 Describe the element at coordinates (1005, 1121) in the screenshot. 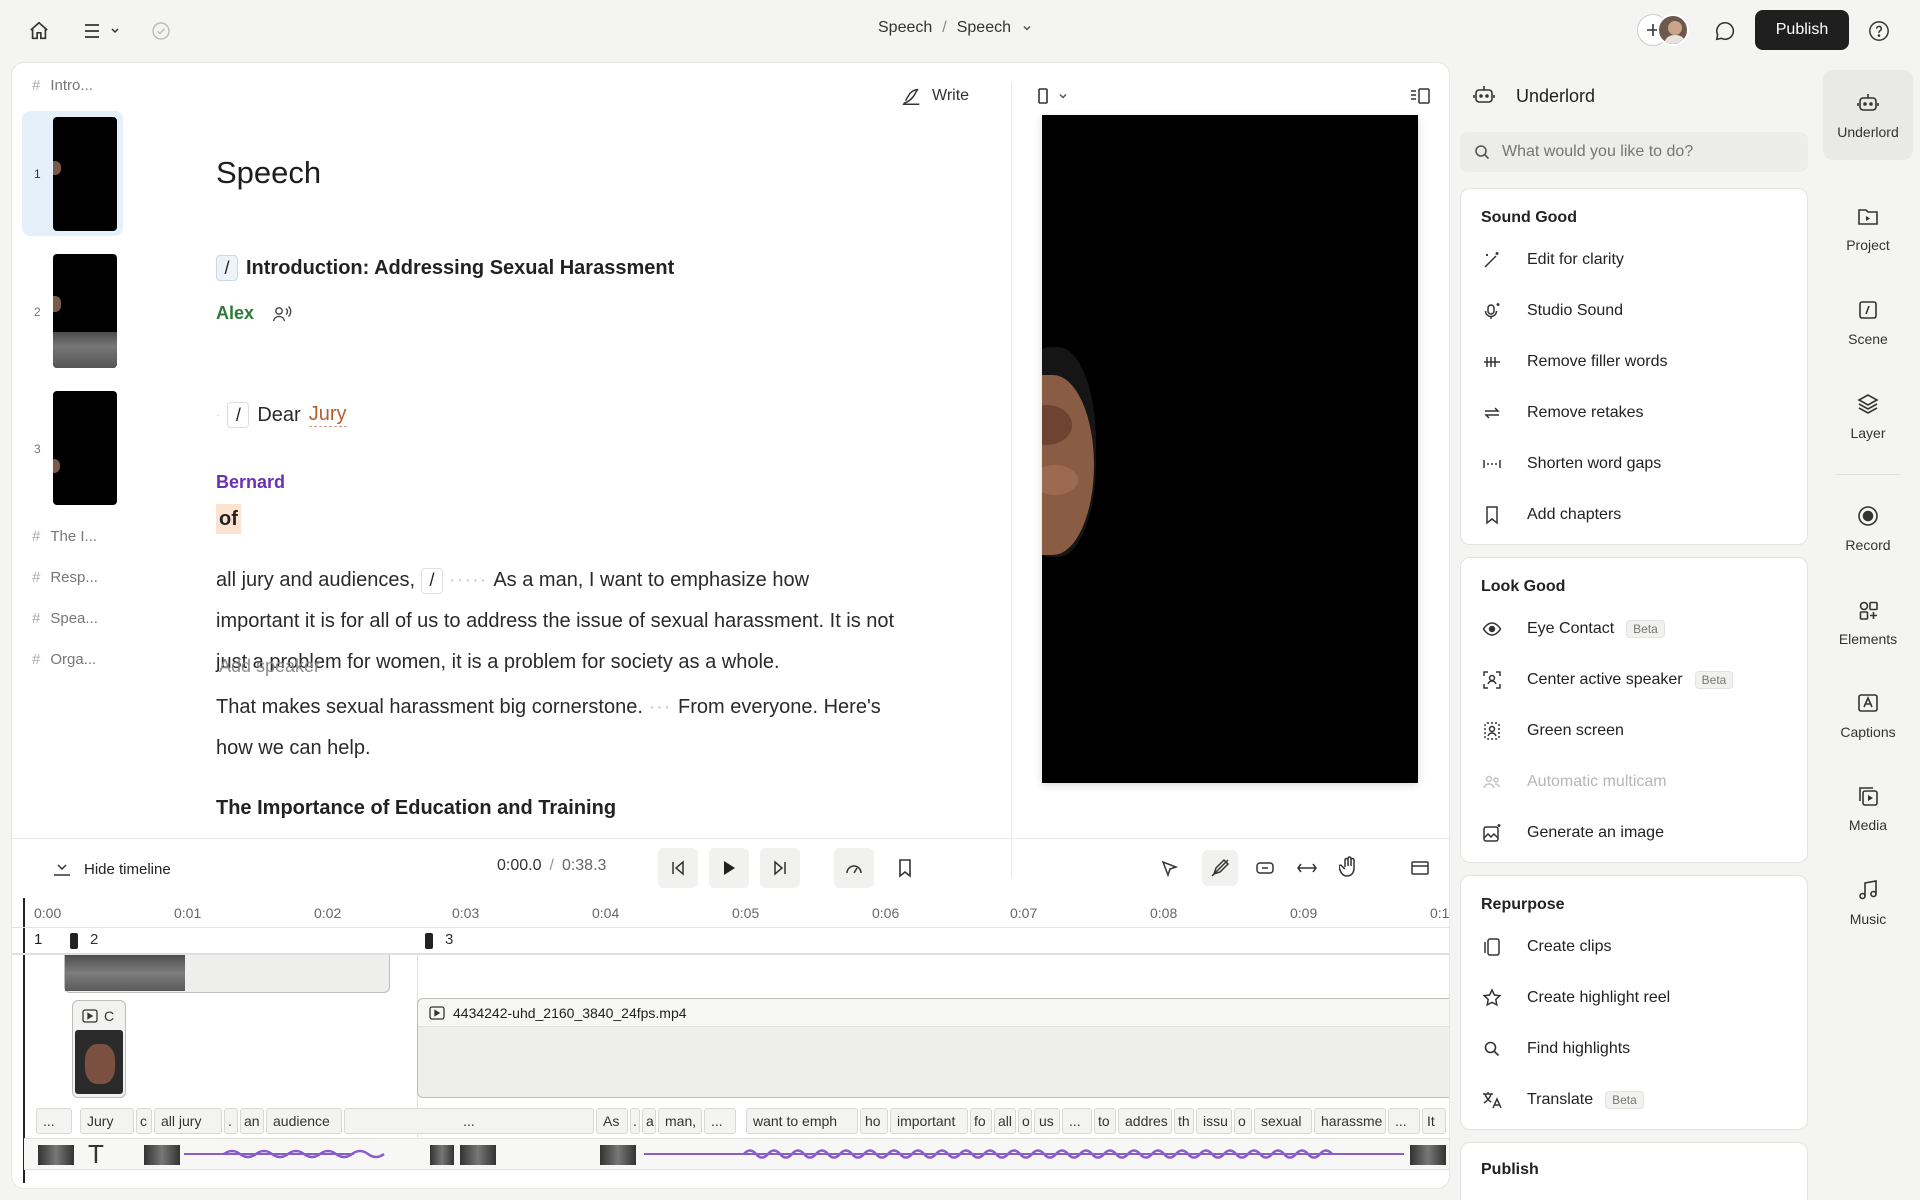

I see `word-chip: all` at that location.